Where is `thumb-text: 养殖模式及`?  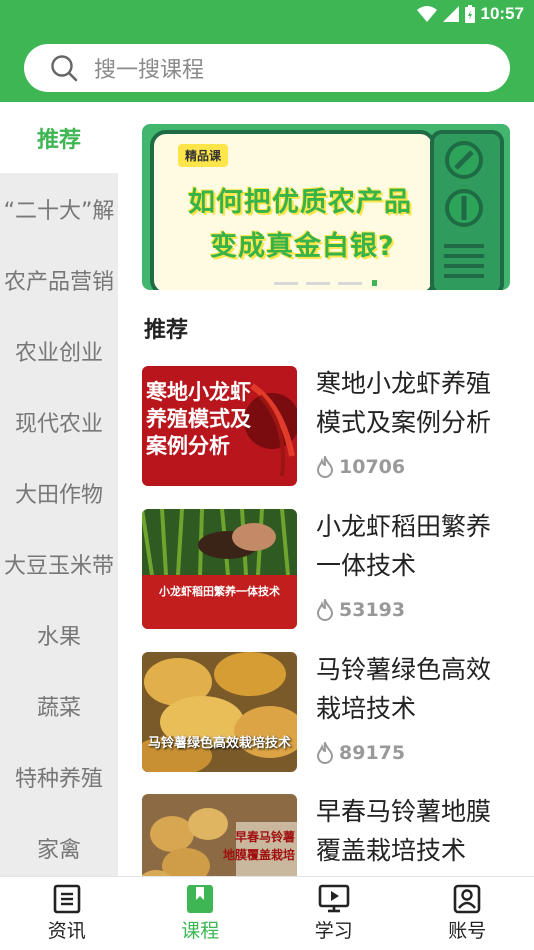 thumb-text: 养殖模式及 is located at coordinates (198, 418).